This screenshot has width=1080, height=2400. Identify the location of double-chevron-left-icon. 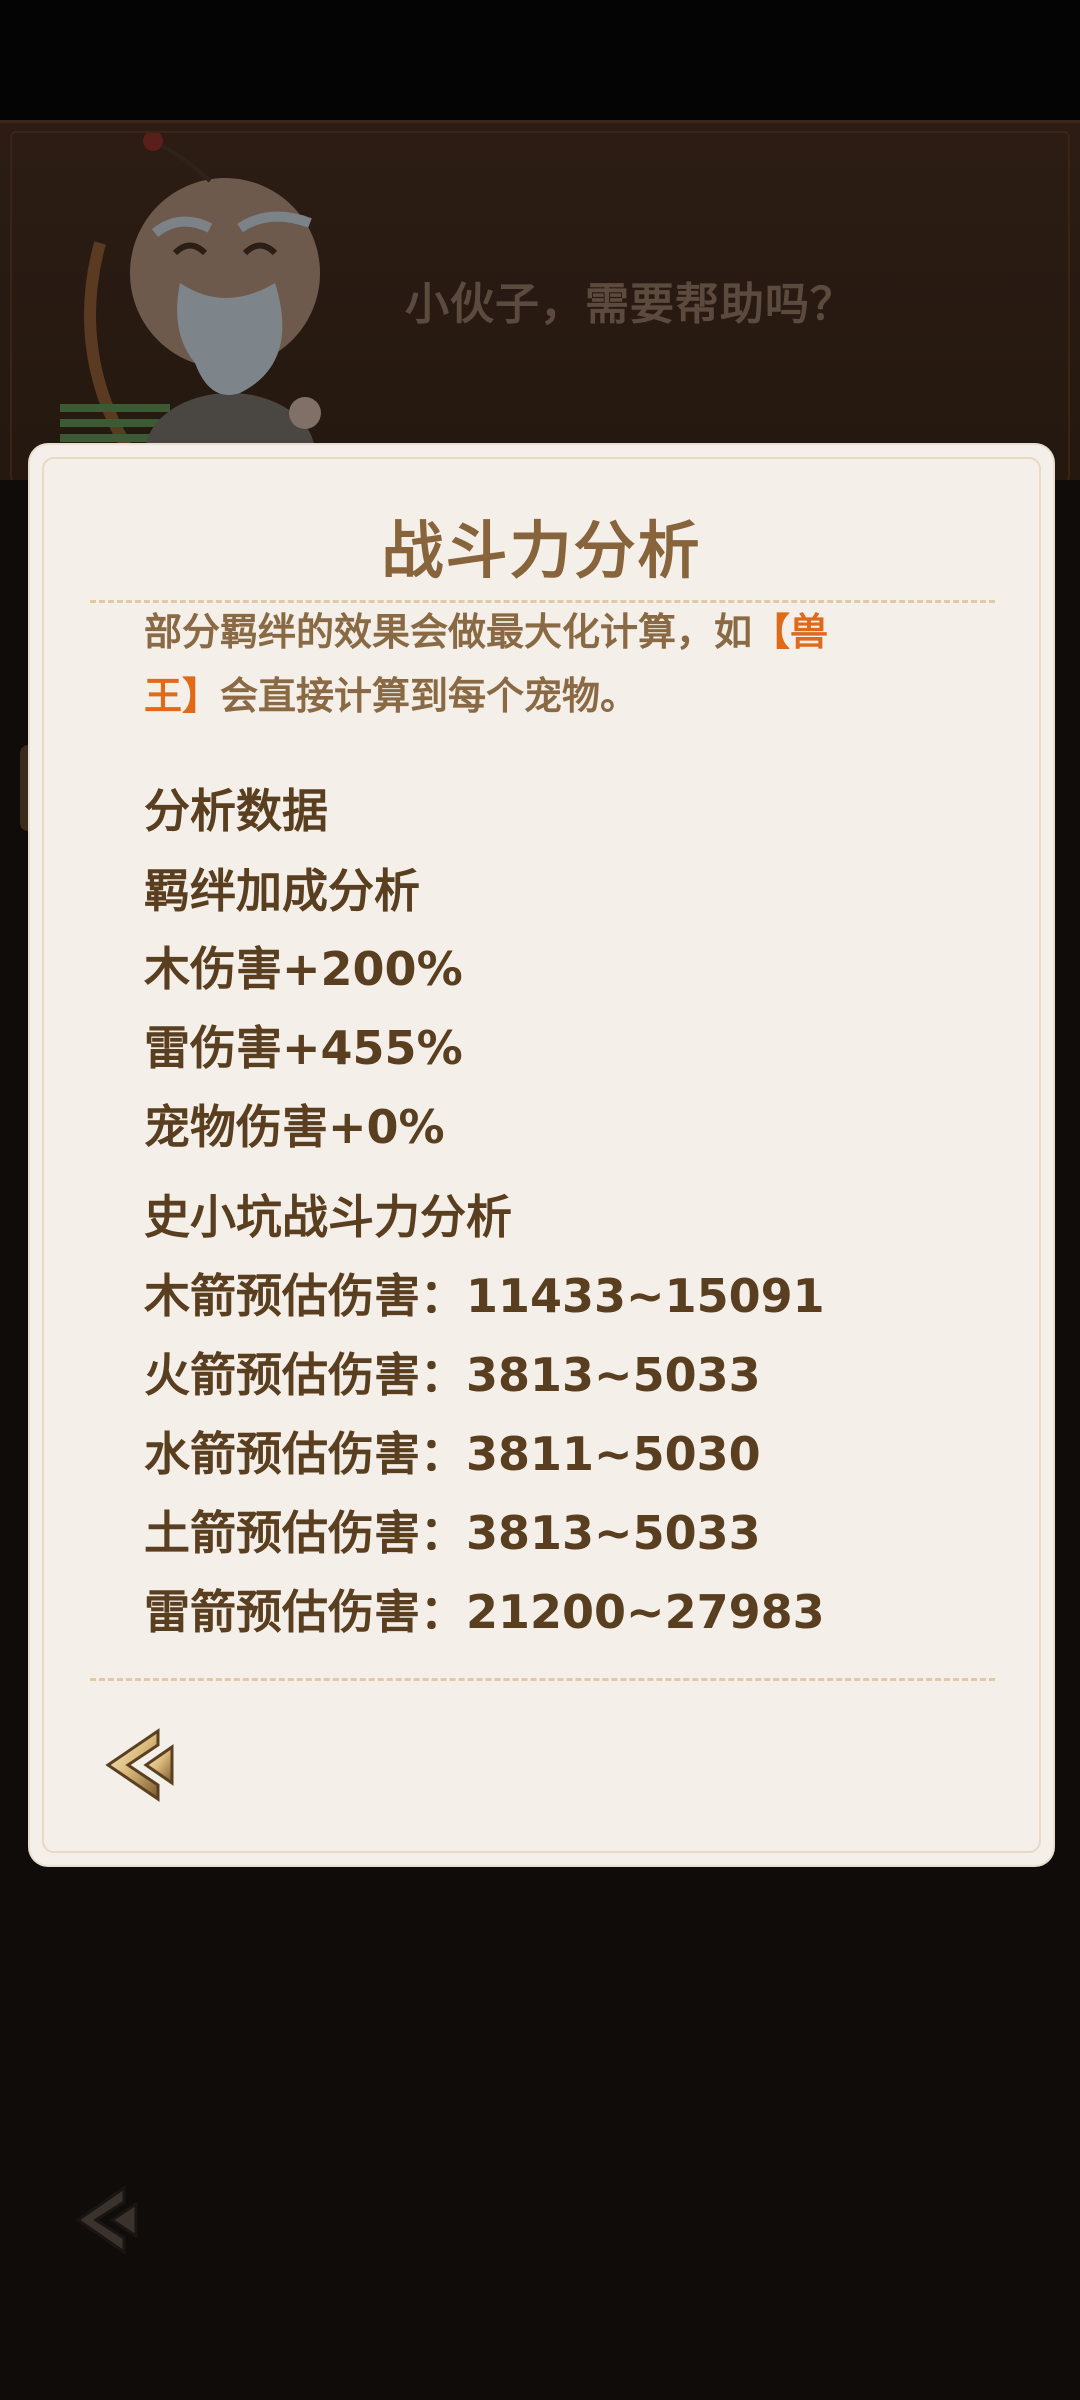
(138, 1765).